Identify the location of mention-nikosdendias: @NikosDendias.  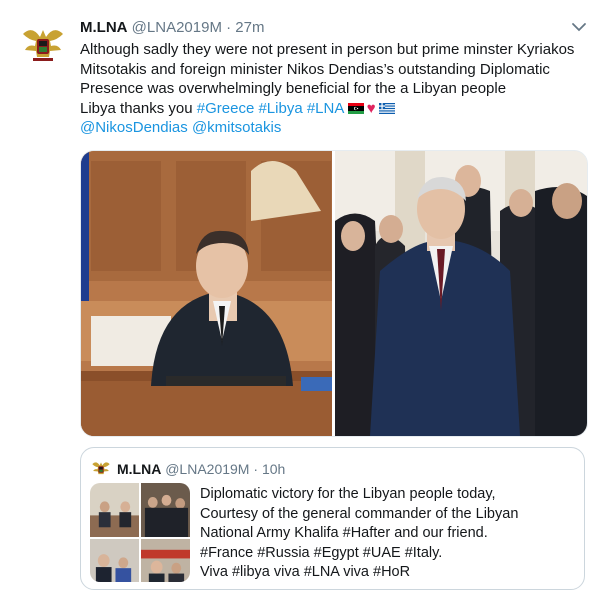
(134, 127).